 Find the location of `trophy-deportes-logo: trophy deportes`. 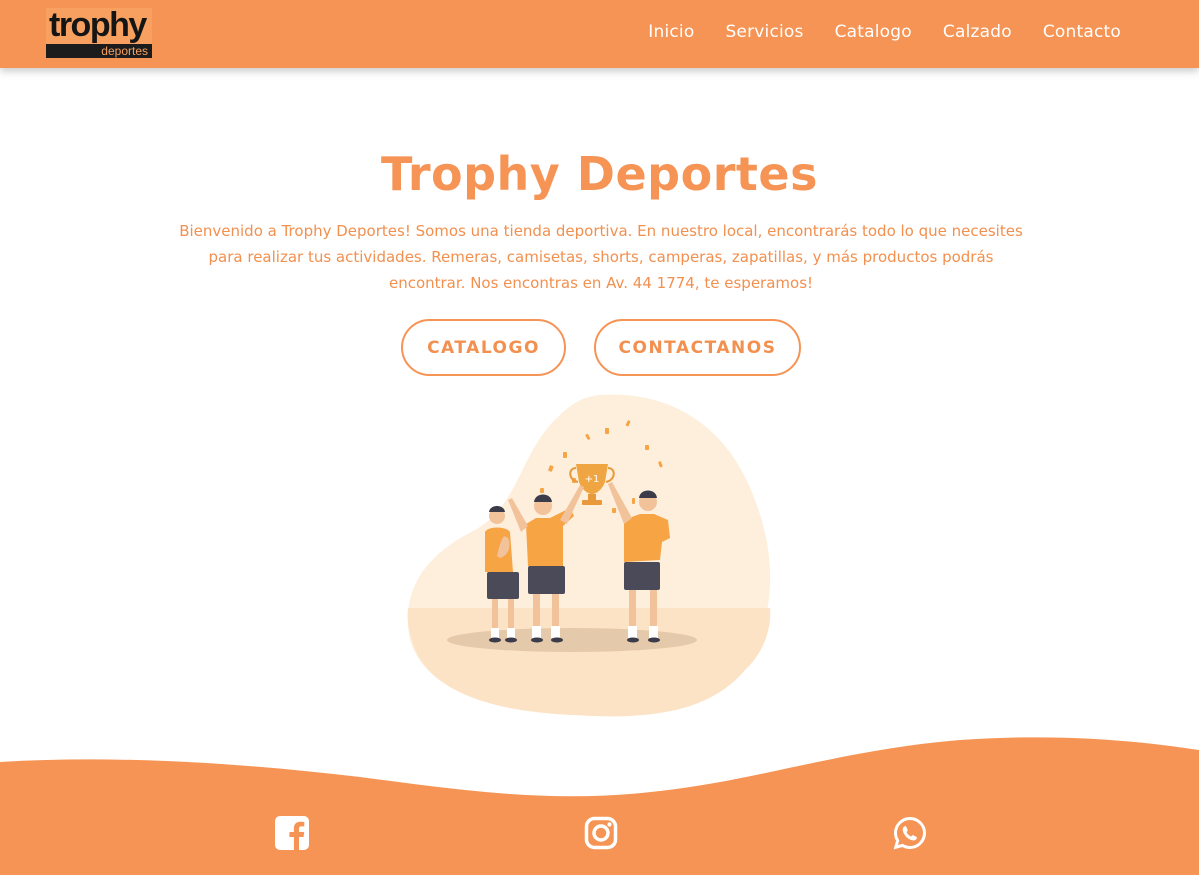

trophy-deportes-logo: trophy deportes is located at coordinates (99, 32).